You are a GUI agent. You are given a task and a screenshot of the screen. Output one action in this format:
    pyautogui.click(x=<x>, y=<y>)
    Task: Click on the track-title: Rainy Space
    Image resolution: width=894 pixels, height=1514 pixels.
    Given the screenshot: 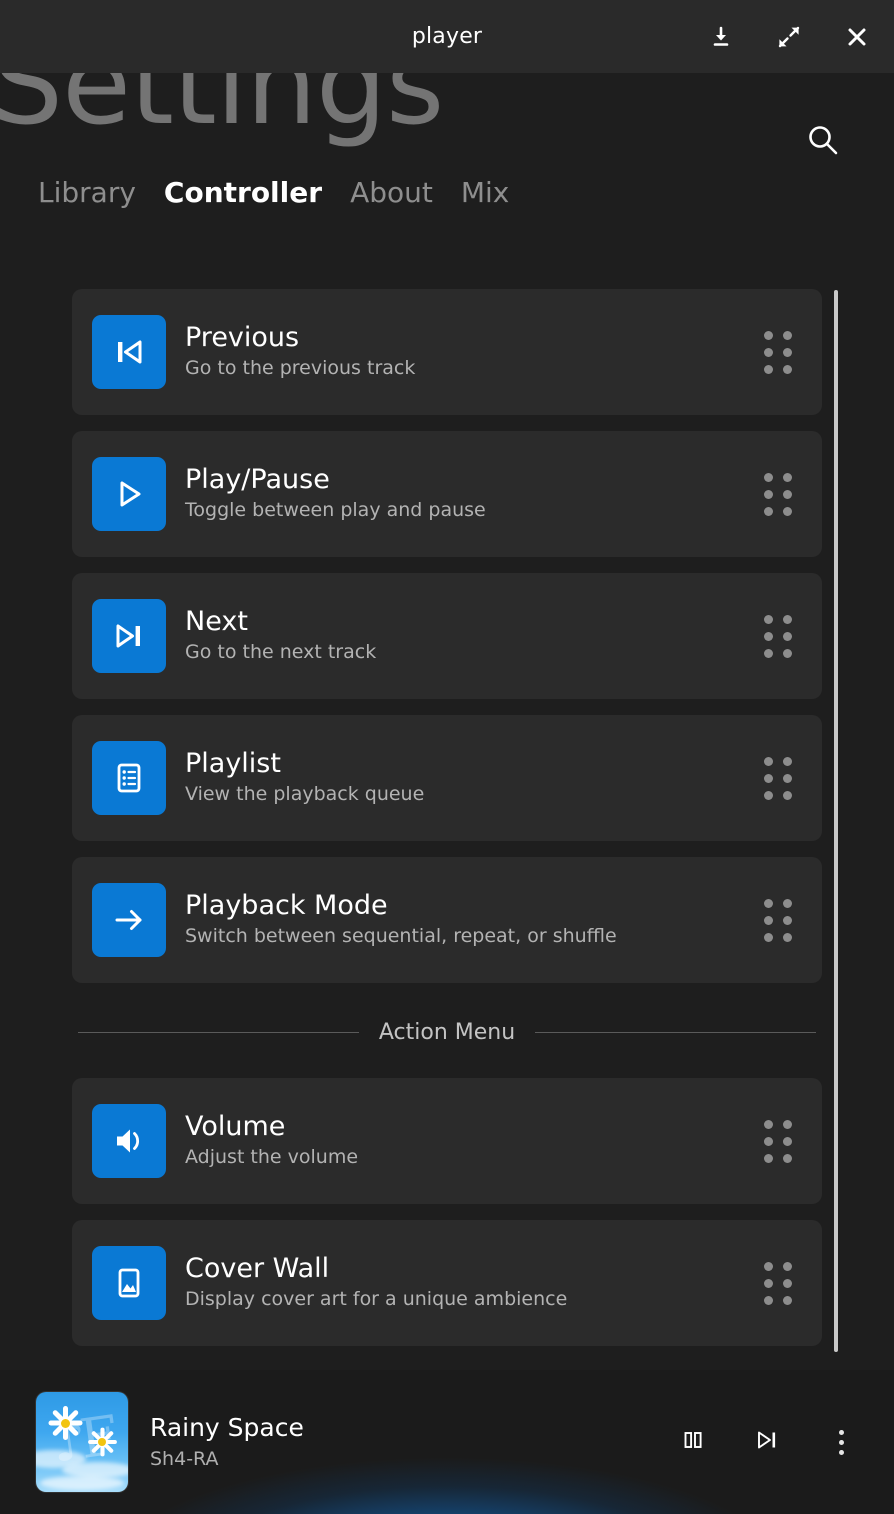 What is the action you would take?
    pyautogui.click(x=227, y=1427)
    